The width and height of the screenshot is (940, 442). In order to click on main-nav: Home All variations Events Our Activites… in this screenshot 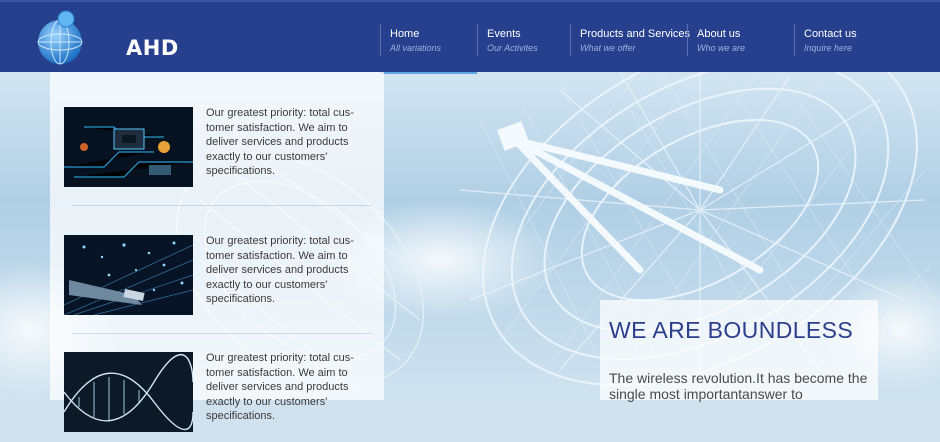, I will do `click(637, 48)`.